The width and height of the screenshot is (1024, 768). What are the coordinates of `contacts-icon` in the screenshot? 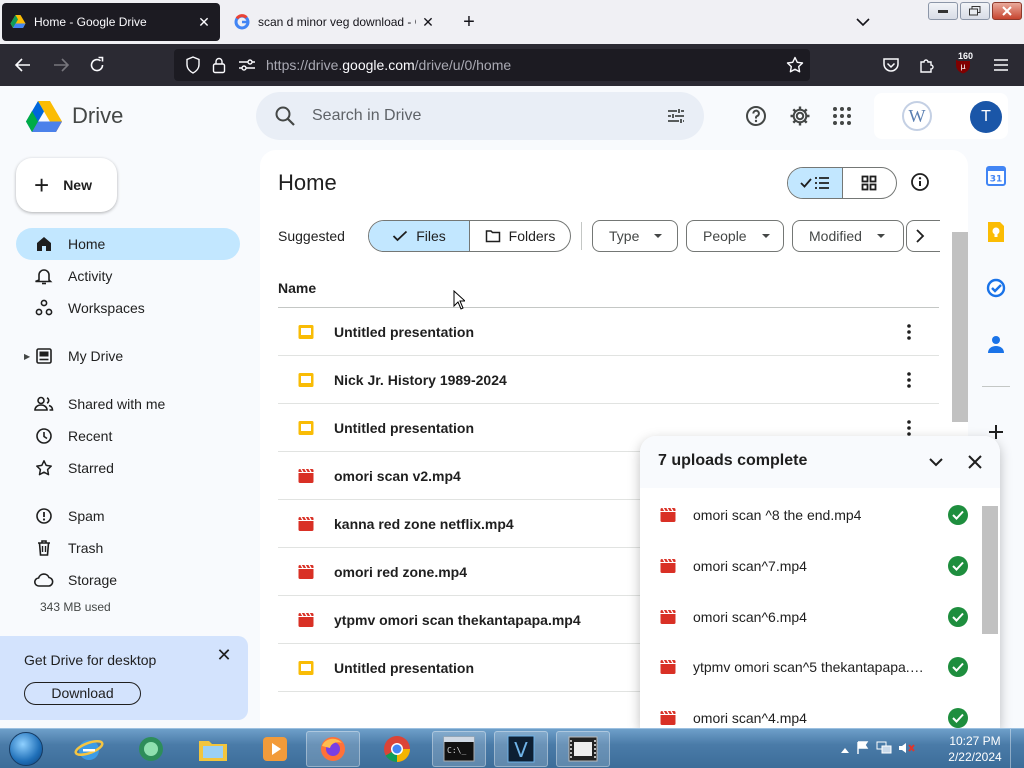 It's located at (996, 344).